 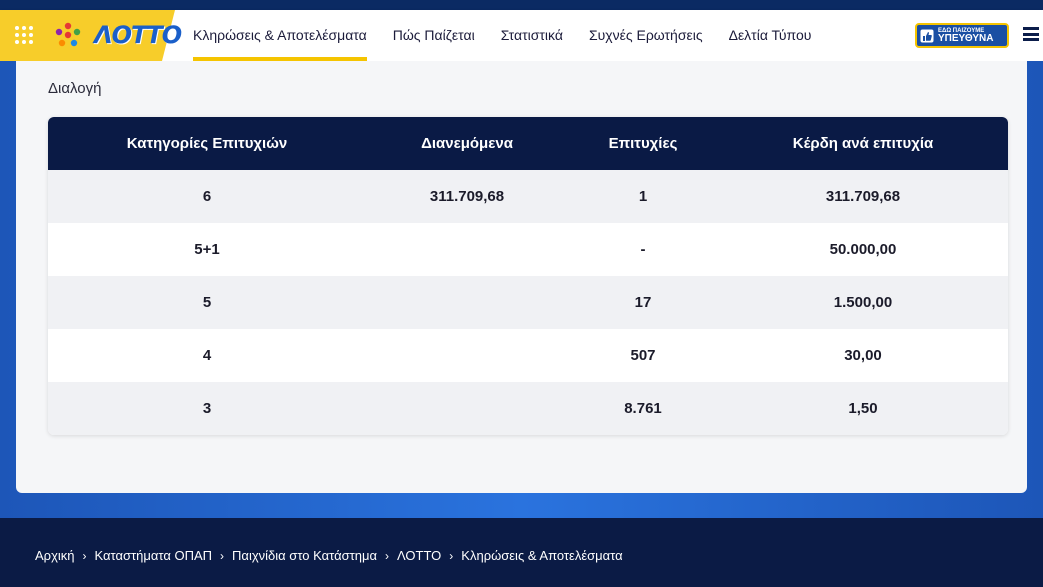 I want to click on table-row: 5 17 1.500,00, so click(x=528, y=302).